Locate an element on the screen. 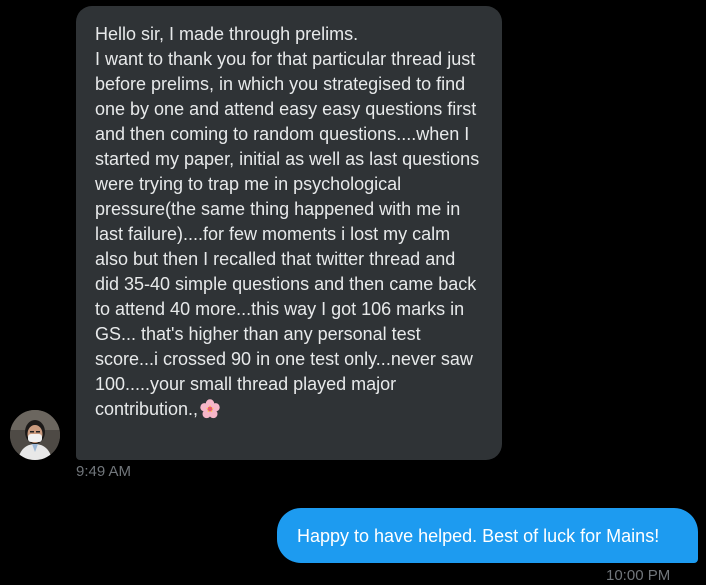 The image size is (706, 585). sender-avatar-image is located at coordinates (35, 435).